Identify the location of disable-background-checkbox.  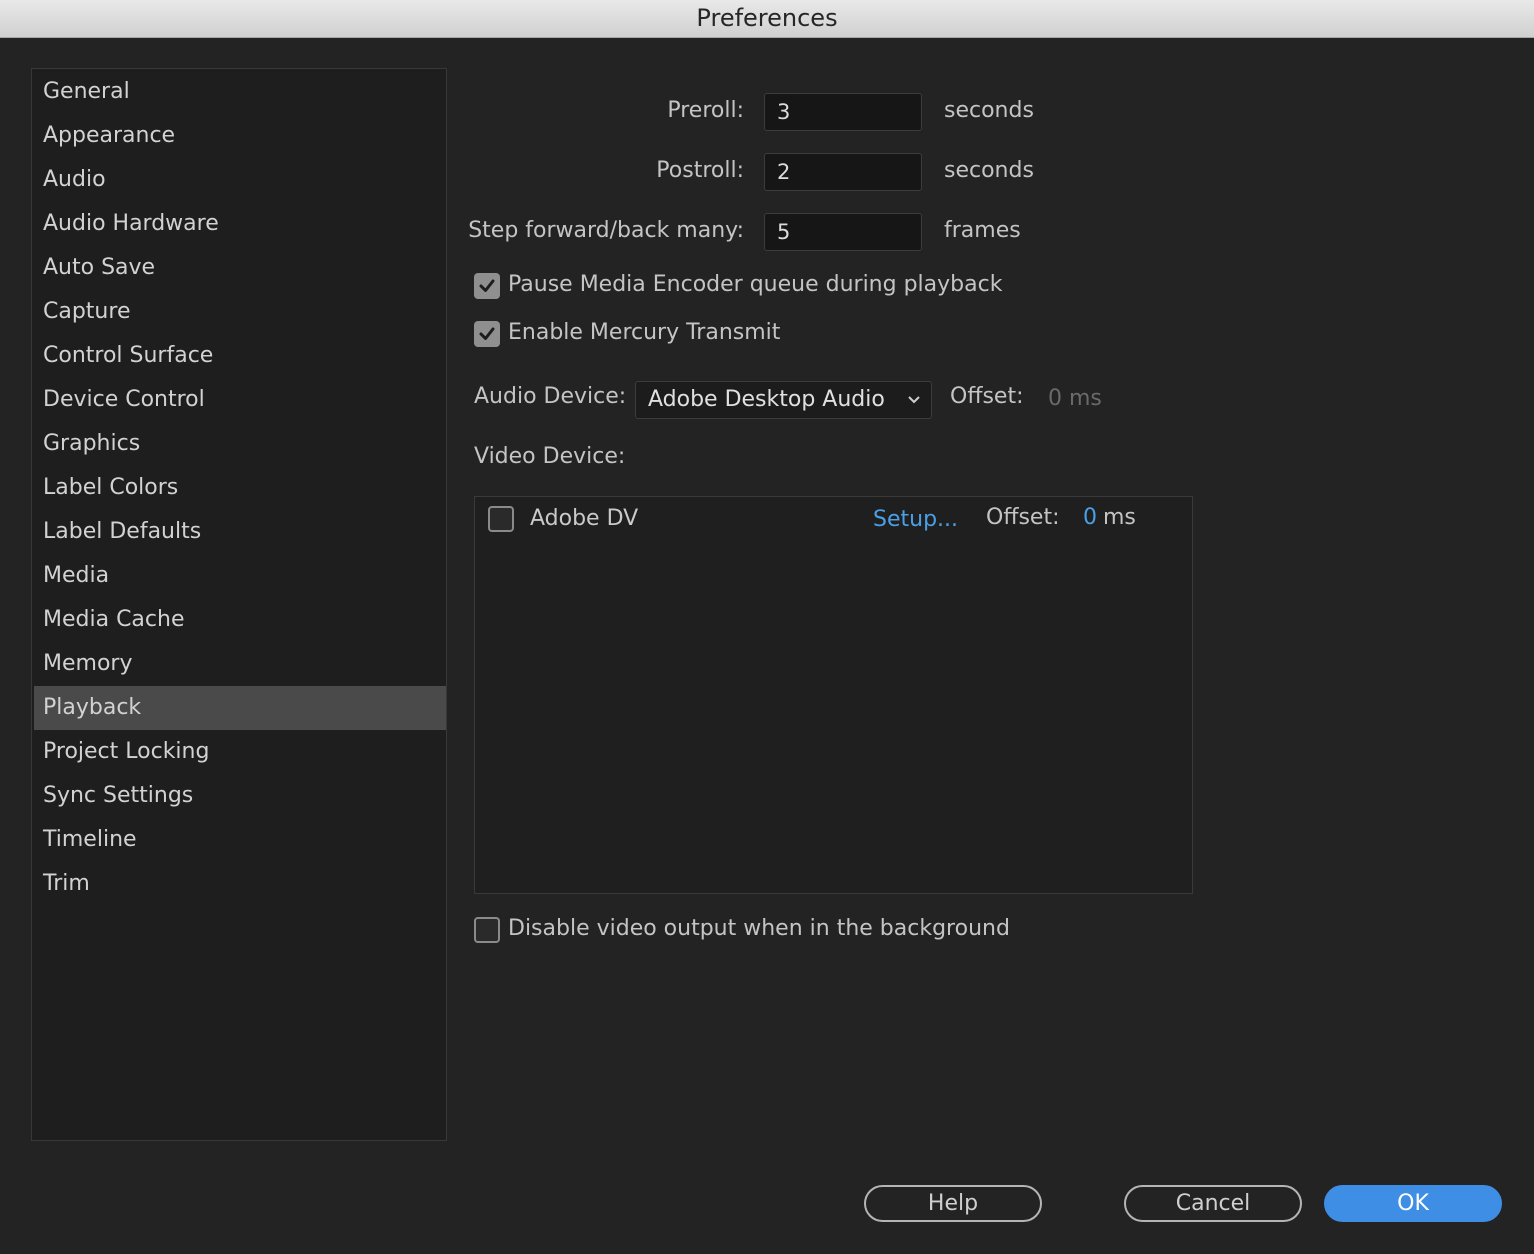
(487, 930).